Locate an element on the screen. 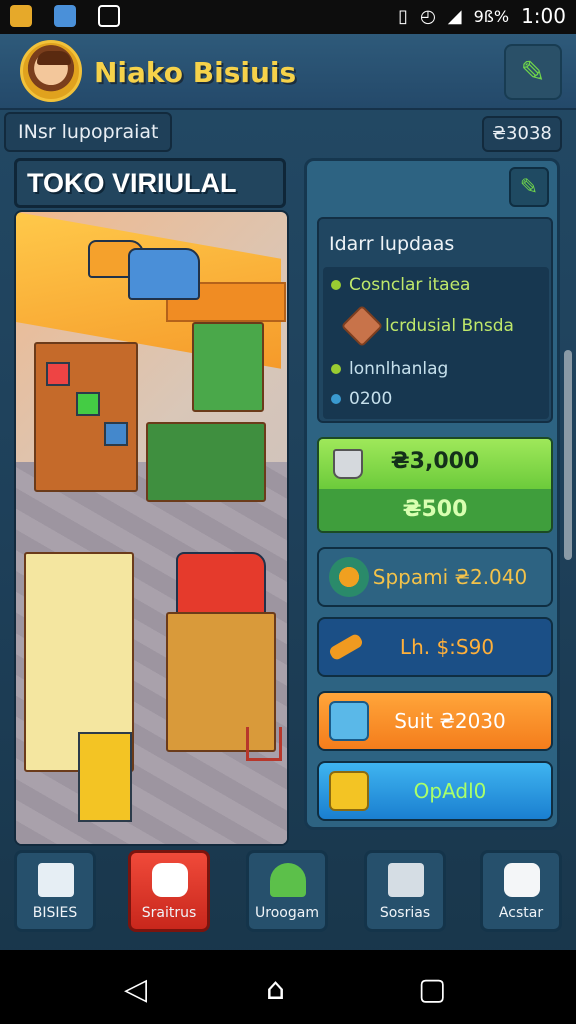 The image size is (576, 1024). nav-button-stories: Sosrias is located at coordinates (405, 891).